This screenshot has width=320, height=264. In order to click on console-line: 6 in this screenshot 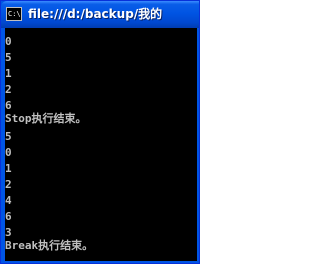, I will do `click(8, 216)`.